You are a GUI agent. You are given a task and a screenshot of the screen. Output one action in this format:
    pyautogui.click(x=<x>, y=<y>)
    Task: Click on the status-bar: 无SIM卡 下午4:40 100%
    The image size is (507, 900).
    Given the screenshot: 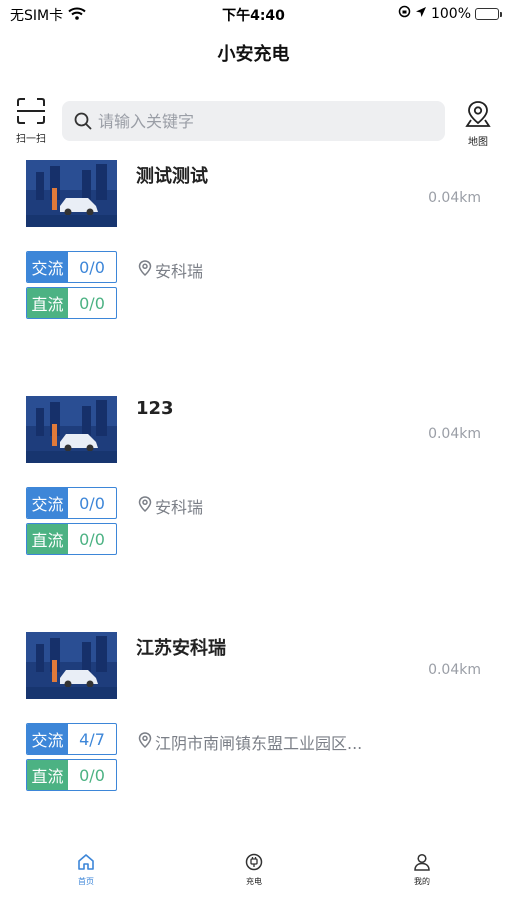 What is the action you would take?
    pyautogui.click(x=253, y=14)
    